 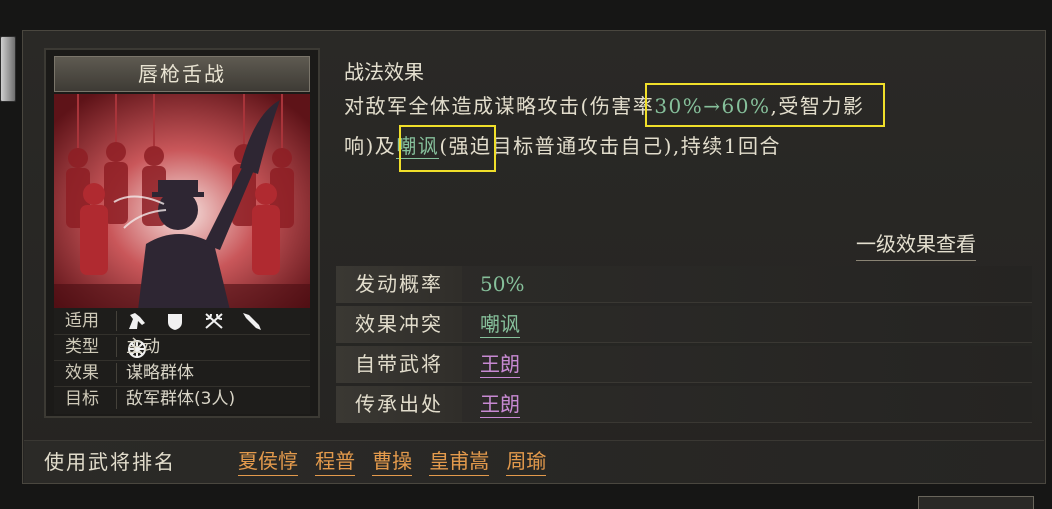 I want to click on stat-row-target: 目标 敌军群体(3人), so click(x=182, y=399).